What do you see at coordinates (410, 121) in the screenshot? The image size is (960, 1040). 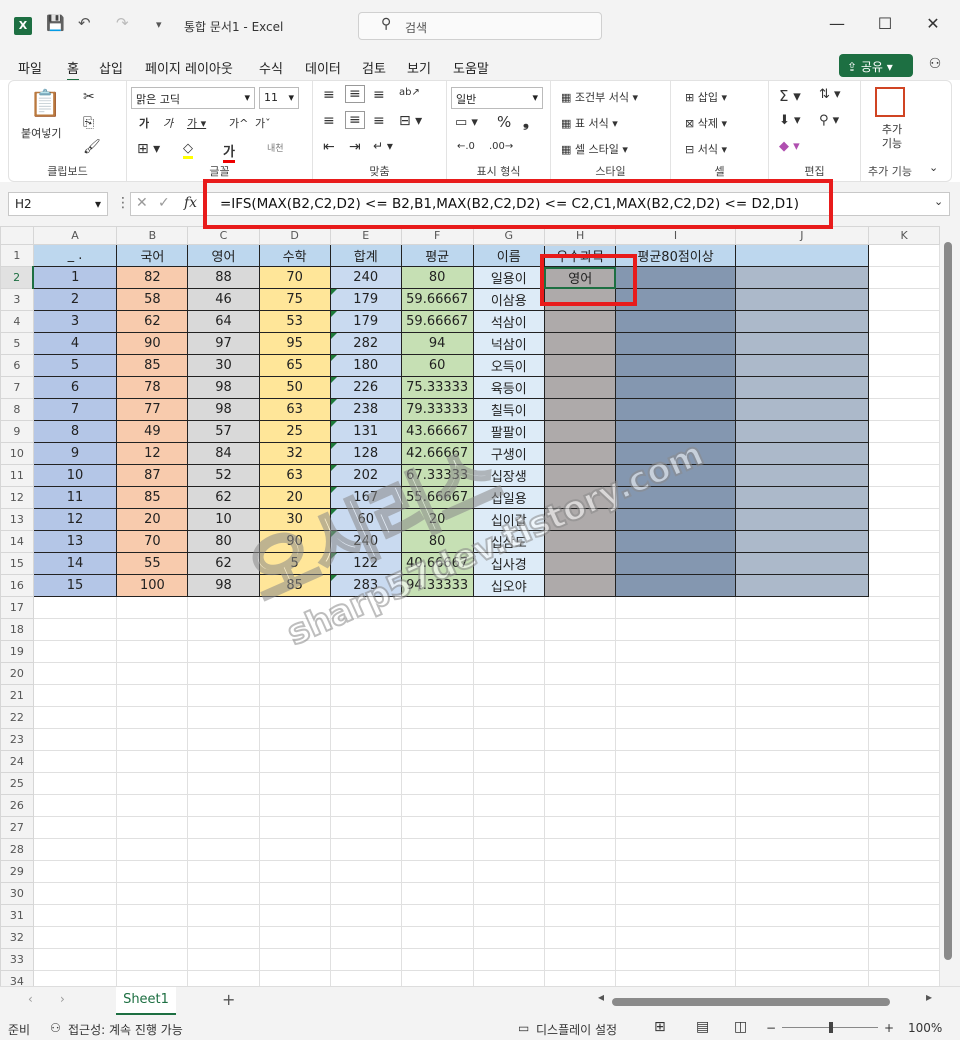 I see `merge-center-icon: ⊟ ▾` at bounding box center [410, 121].